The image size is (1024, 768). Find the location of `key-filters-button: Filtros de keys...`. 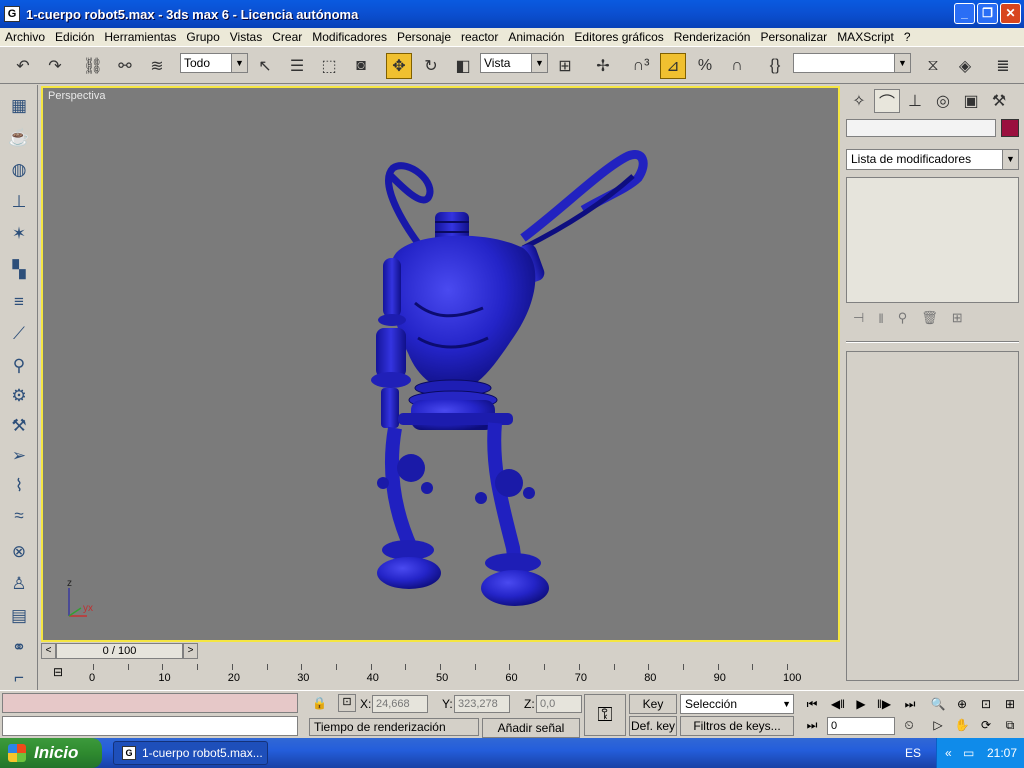

key-filters-button: Filtros de keys... is located at coordinates (737, 726).